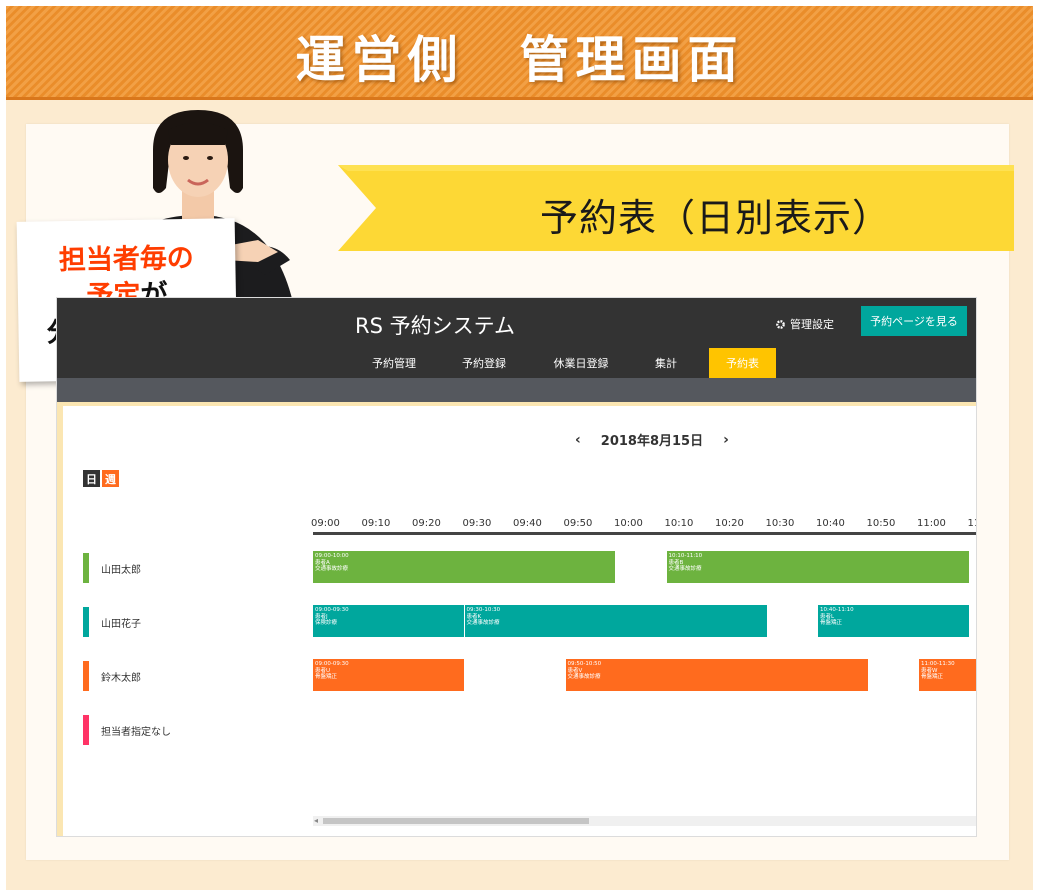 The width and height of the screenshot is (1039, 890). I want to click on header-banner: 運営側 管理画面, so click(519, 53).